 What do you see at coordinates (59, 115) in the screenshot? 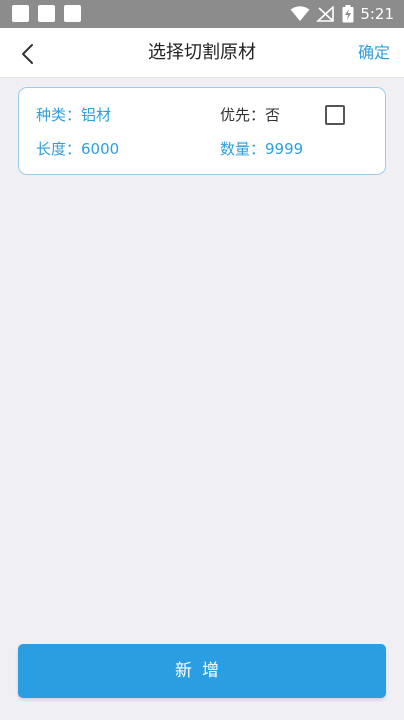
I see `type-label: 种类：` at bounding box center [59, 115].